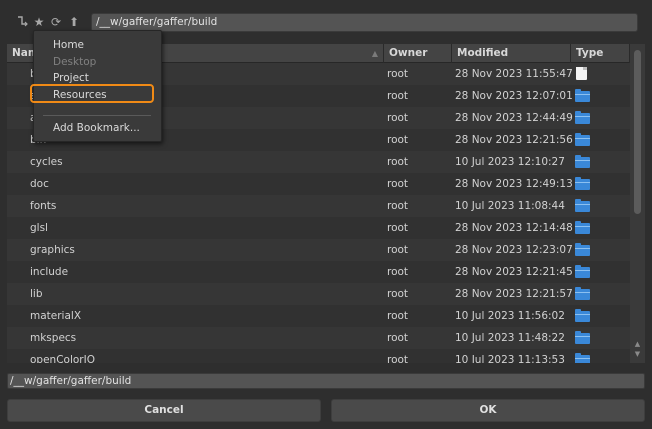 The width and height of the screenshot is (652, 429). Describe the element at coordinates (318, 206) in the screenshot. I see `table-row: fonts root 10 Jul 2023 11:08:44` at that location.